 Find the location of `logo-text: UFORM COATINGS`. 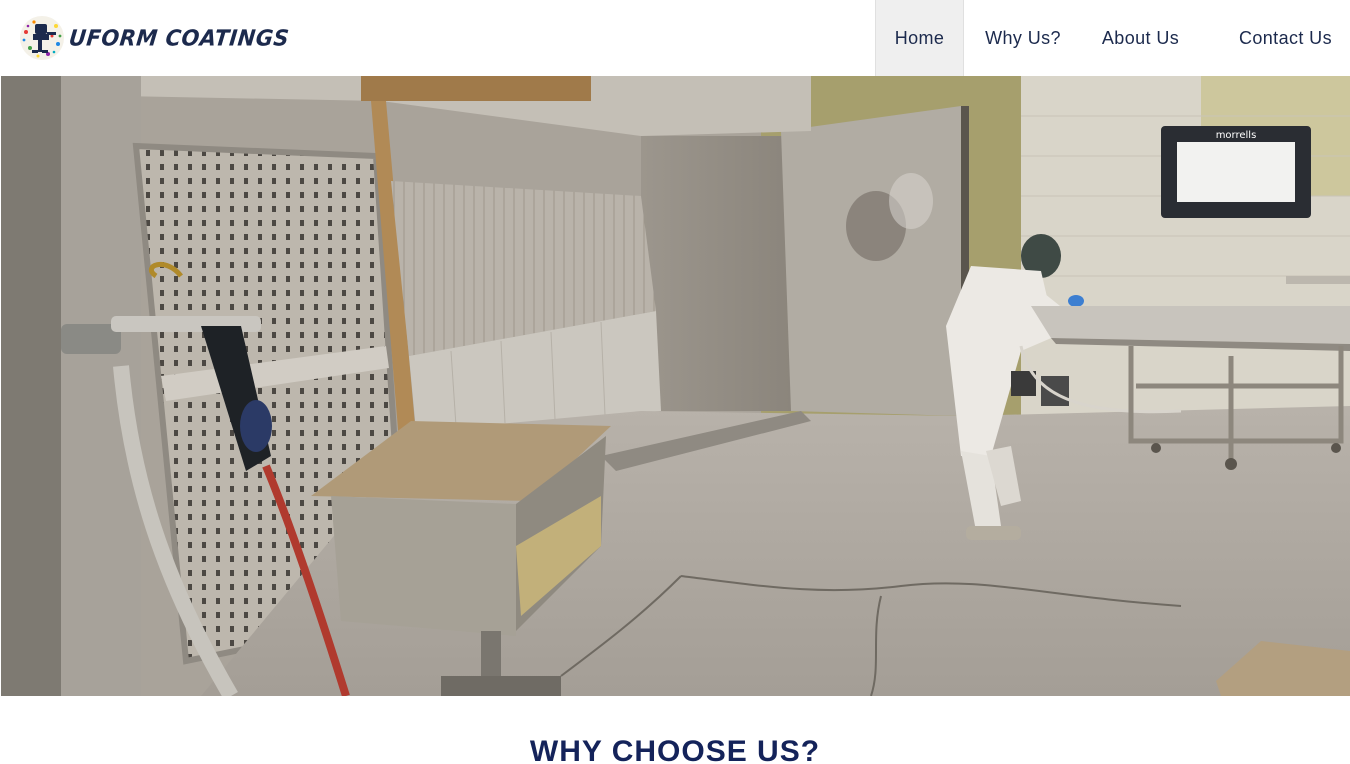

logo-text: UFORM COATINGS is located at coordinates (179, 38).